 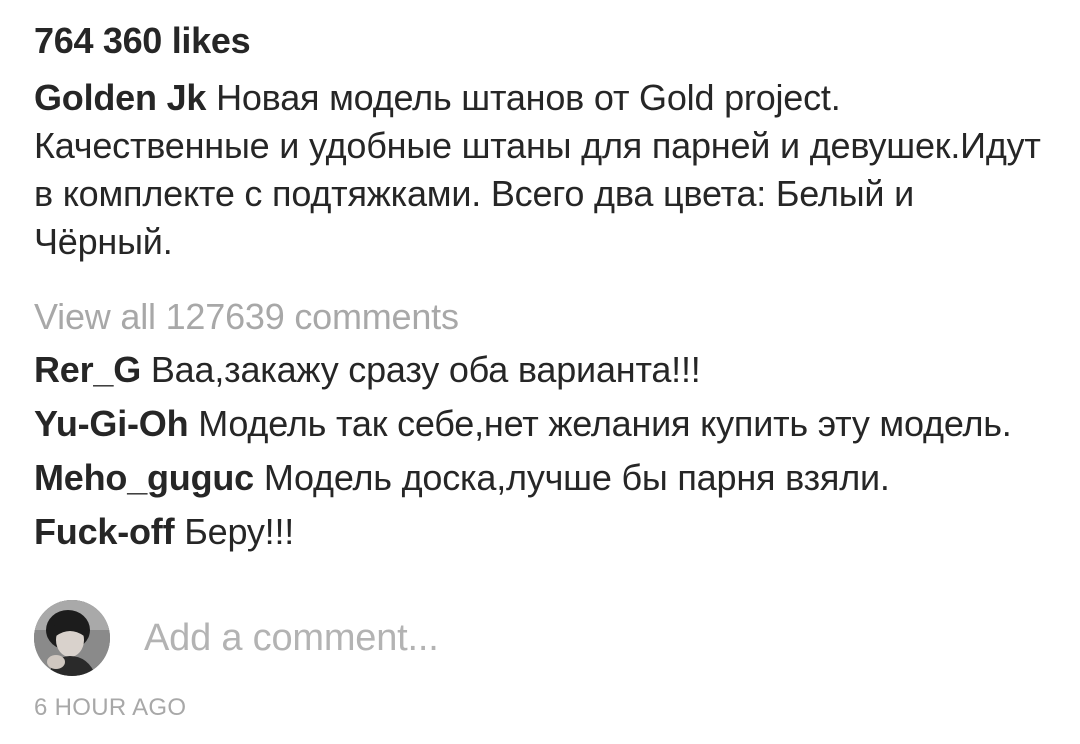 I want to click on add-comment-row, so click(x=439, y=638).